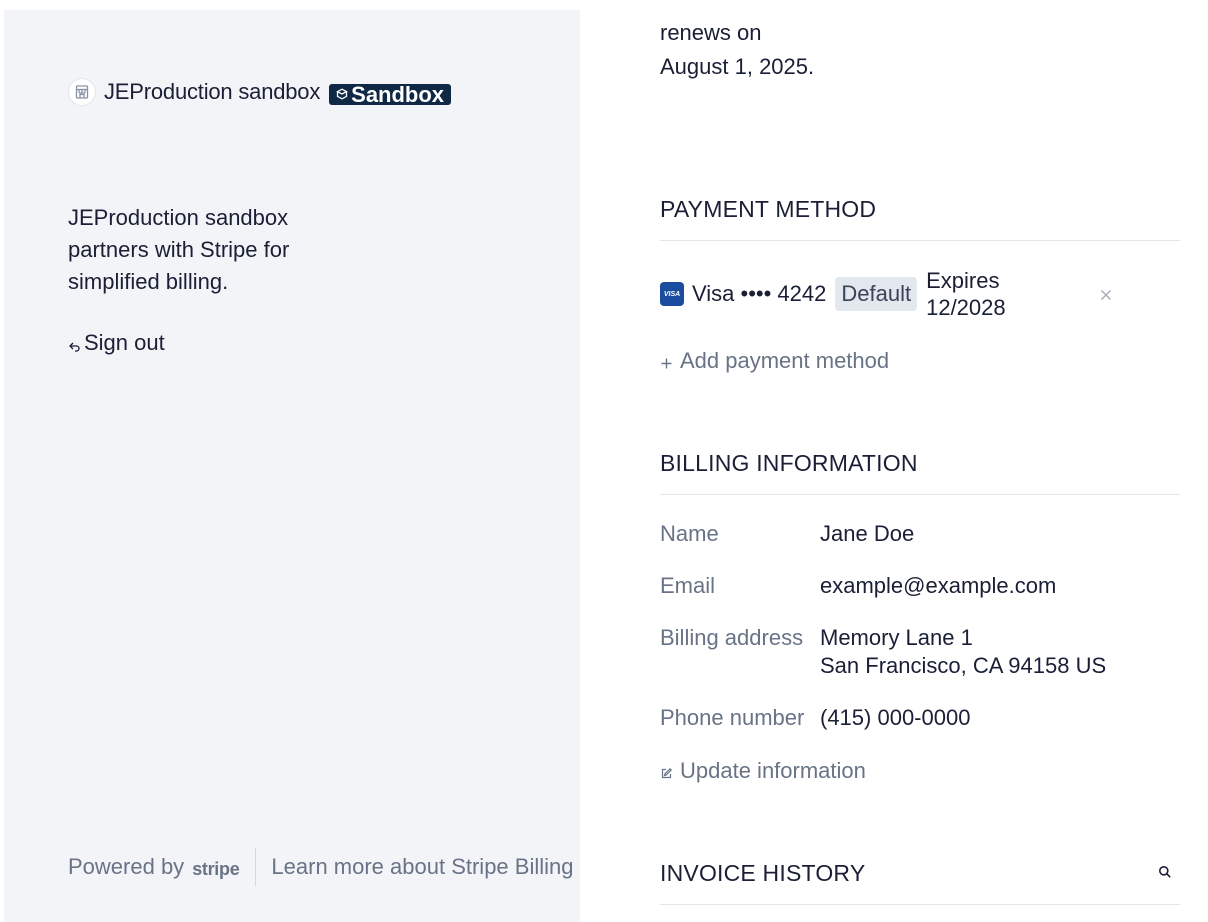 Image resolution: width=1208 pixels, height=922 pixels. Describe the element at coordinates (74, 346) in the screenshot. I see `sign-out-arrow-icon` at that location.